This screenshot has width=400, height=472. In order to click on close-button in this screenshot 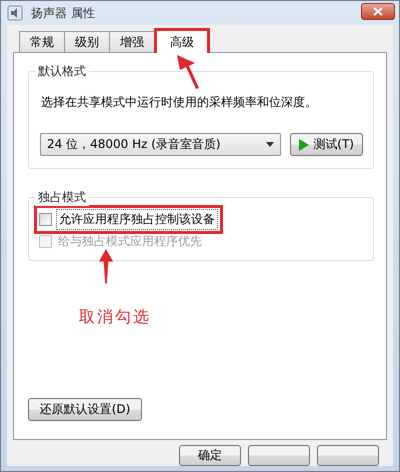, I will do `click(378, 11)`.